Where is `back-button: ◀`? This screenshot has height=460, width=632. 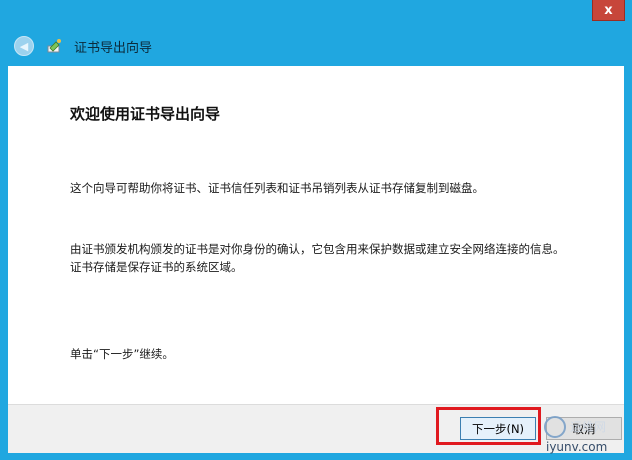
back-button: ◀ is located at coordinates (24, 46).